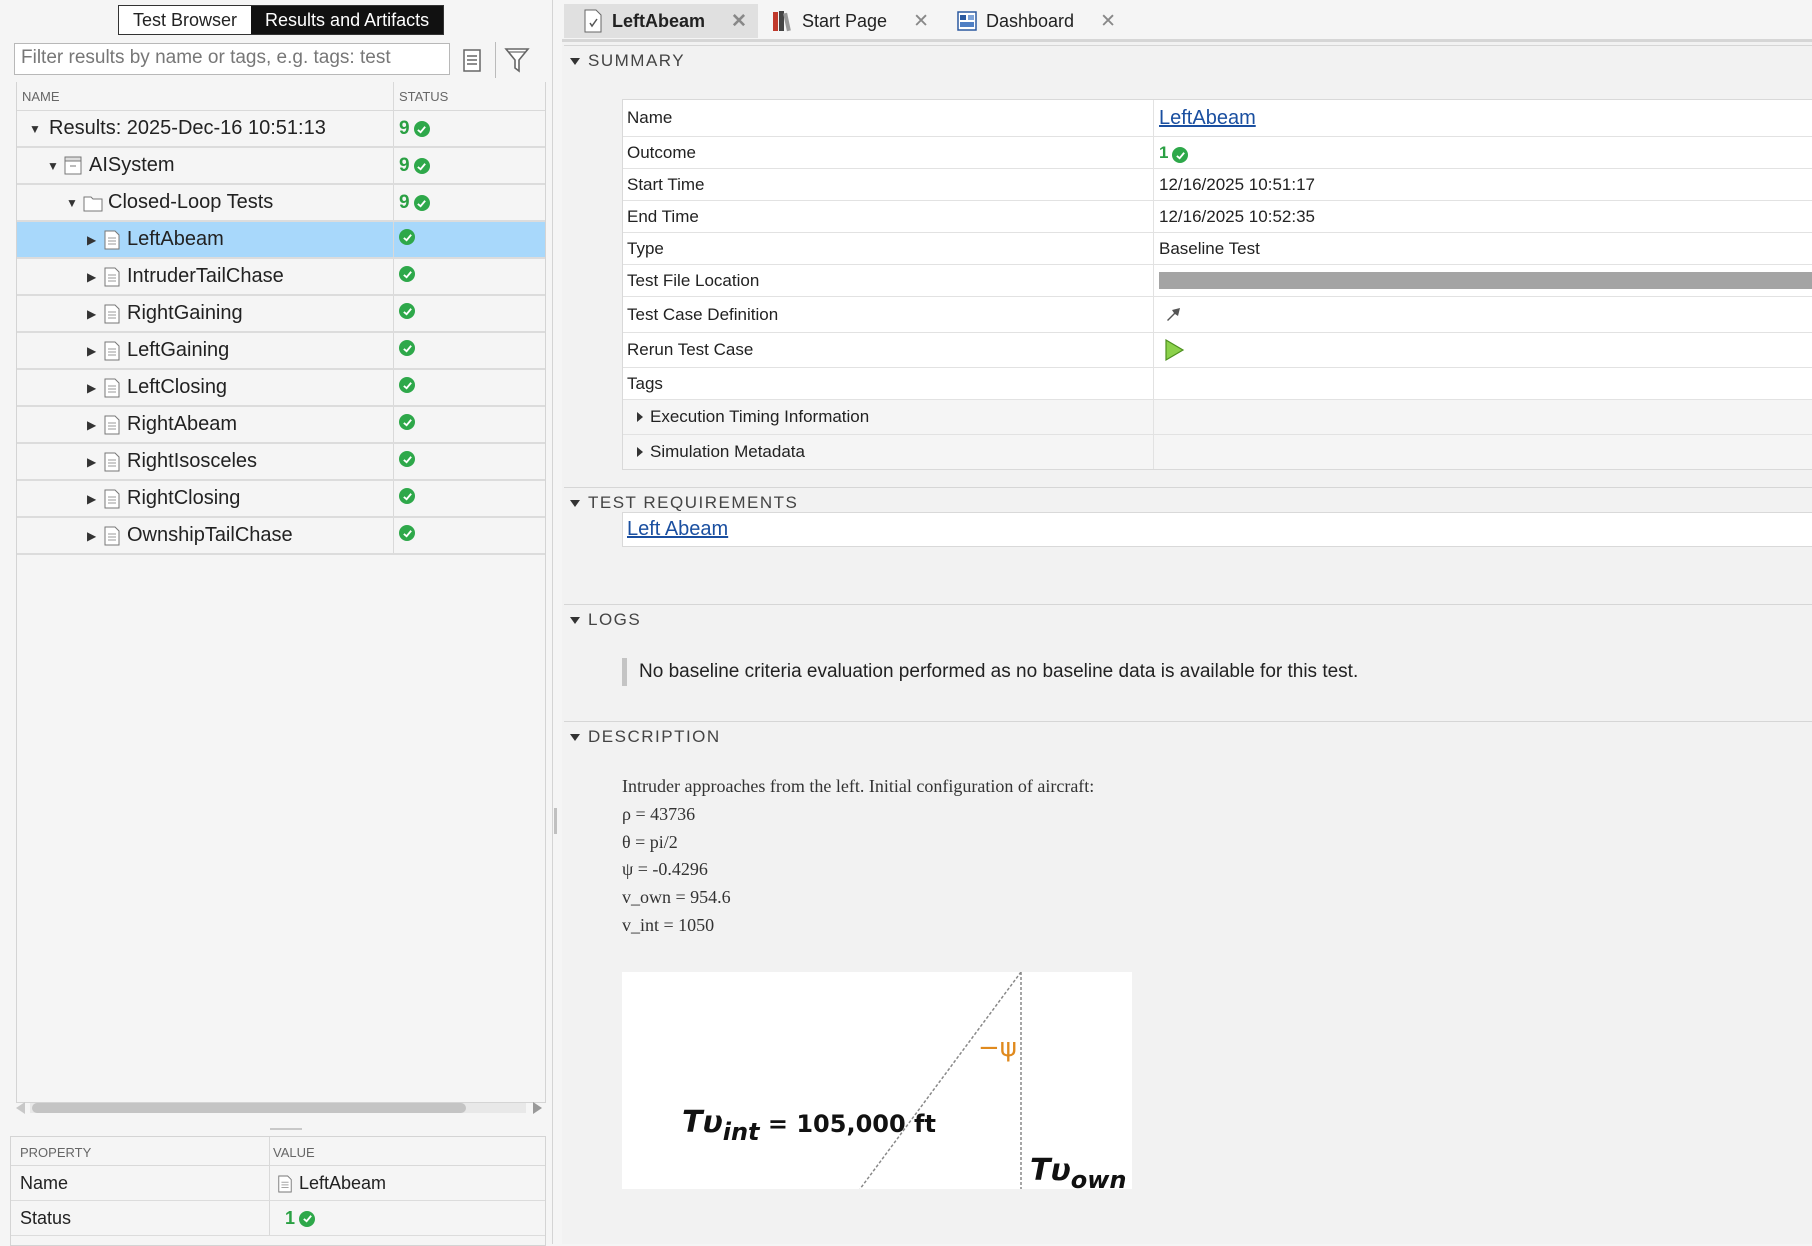  What do you see at coordinates (661, 21) in the screenshot?
I see `tab-leftabeam: LeftAbeam ✕` at bounding box center [661, 21].